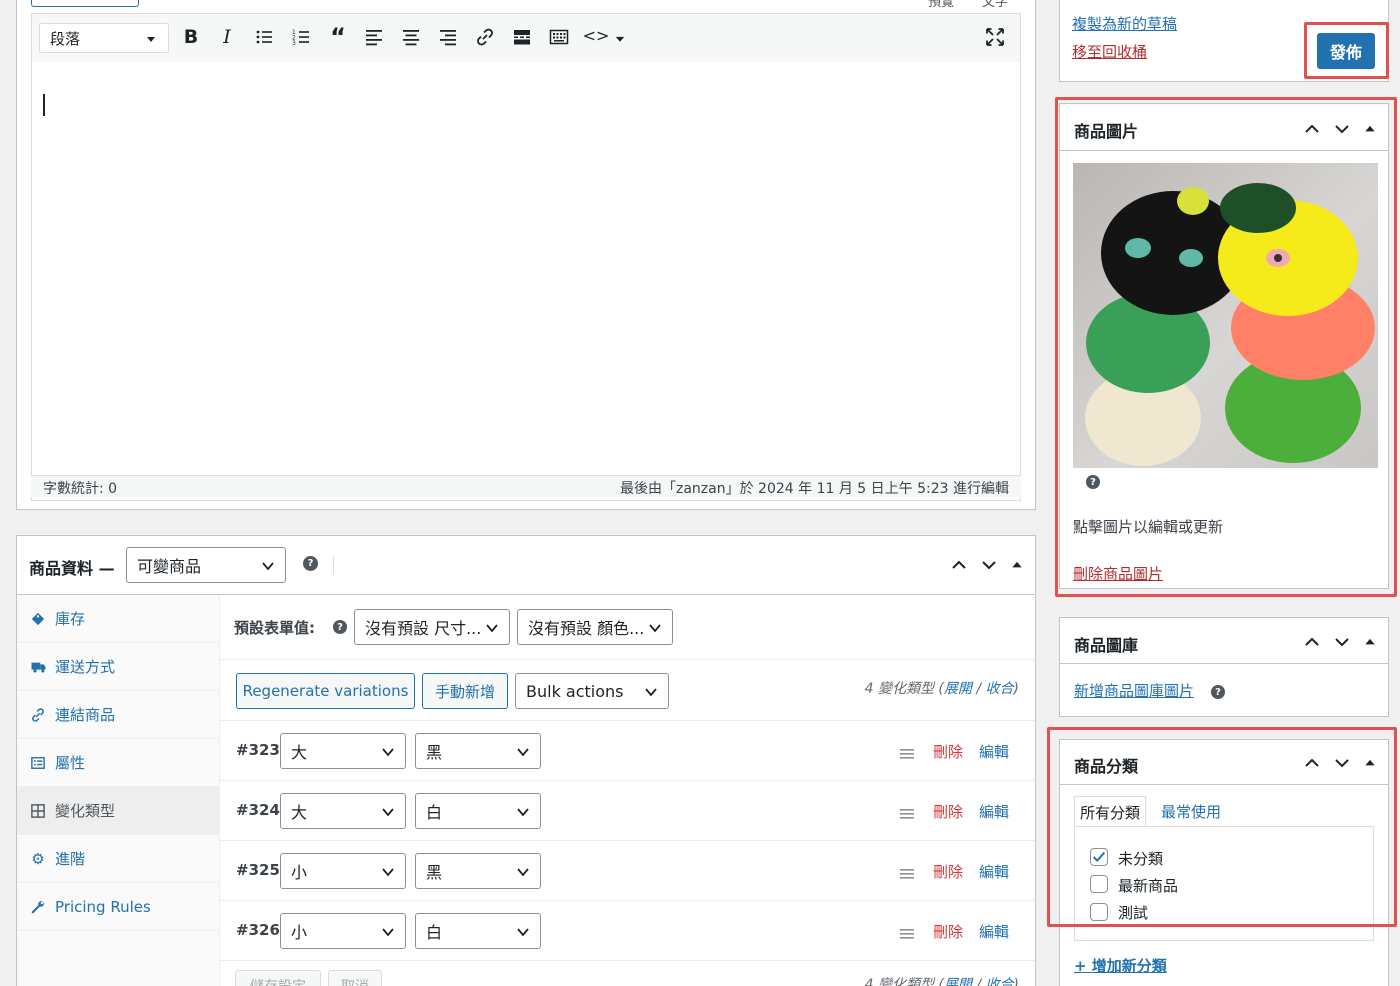 The height and width of the screenshot is (986, 1400). What do you see at coordinates (1141, 859) in the screenshot?
I see `category-label: 未分類` at bounding box center [1141, 859].